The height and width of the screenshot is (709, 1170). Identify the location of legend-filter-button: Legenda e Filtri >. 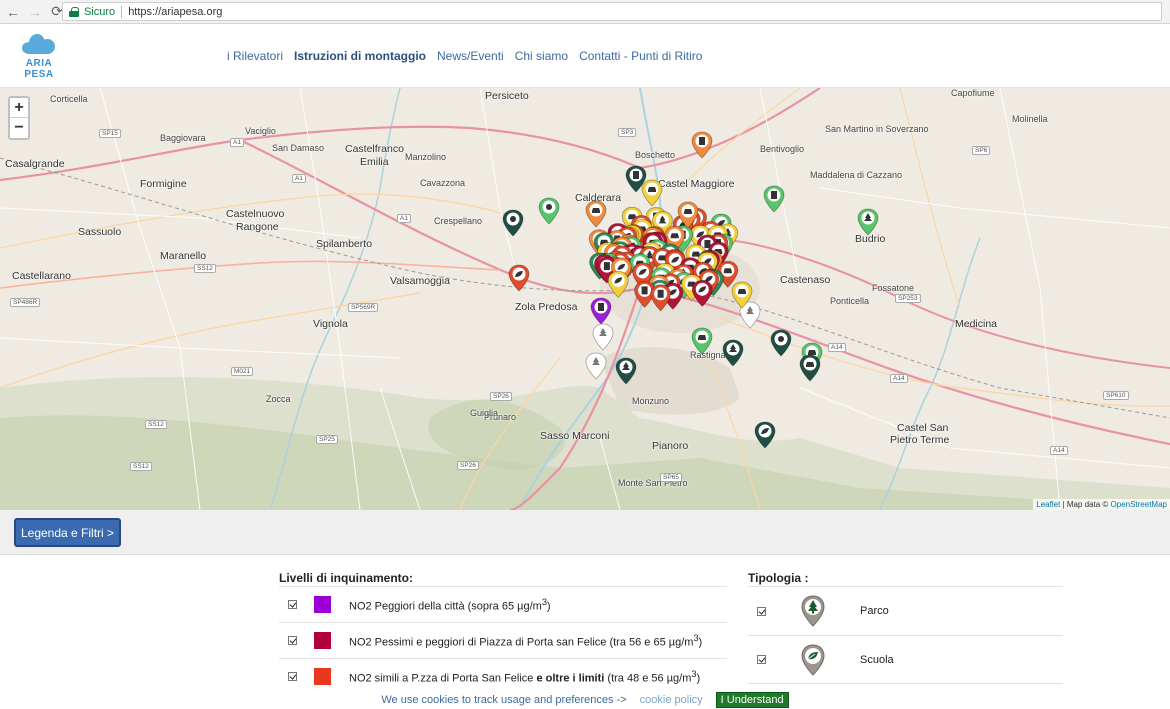
(67, 532).